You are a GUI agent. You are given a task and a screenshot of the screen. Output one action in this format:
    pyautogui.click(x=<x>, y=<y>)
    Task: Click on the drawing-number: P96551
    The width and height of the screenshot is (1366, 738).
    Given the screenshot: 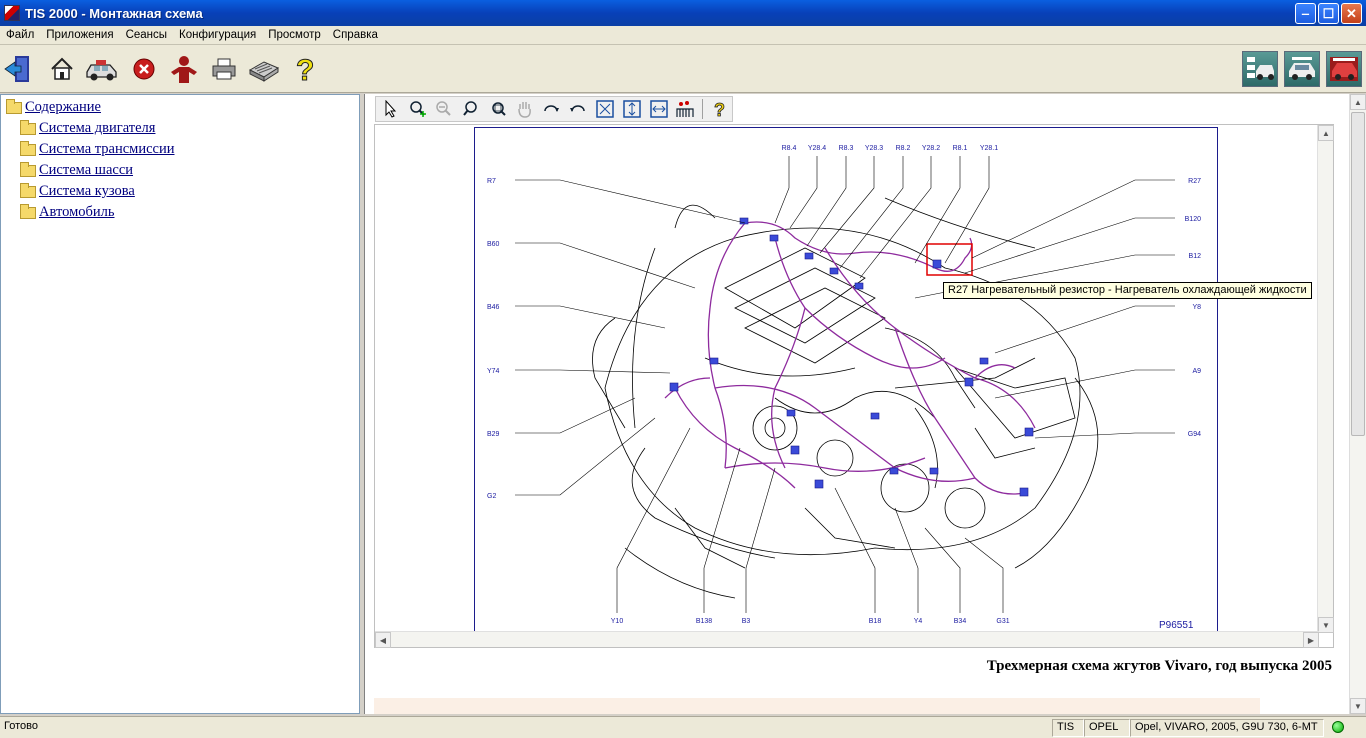 What is the action you would take?
    pyautogui.click(x=1176, y=625)
    